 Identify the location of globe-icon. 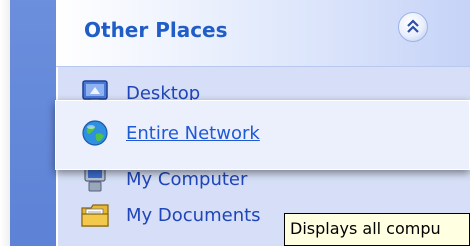
(95, 133).